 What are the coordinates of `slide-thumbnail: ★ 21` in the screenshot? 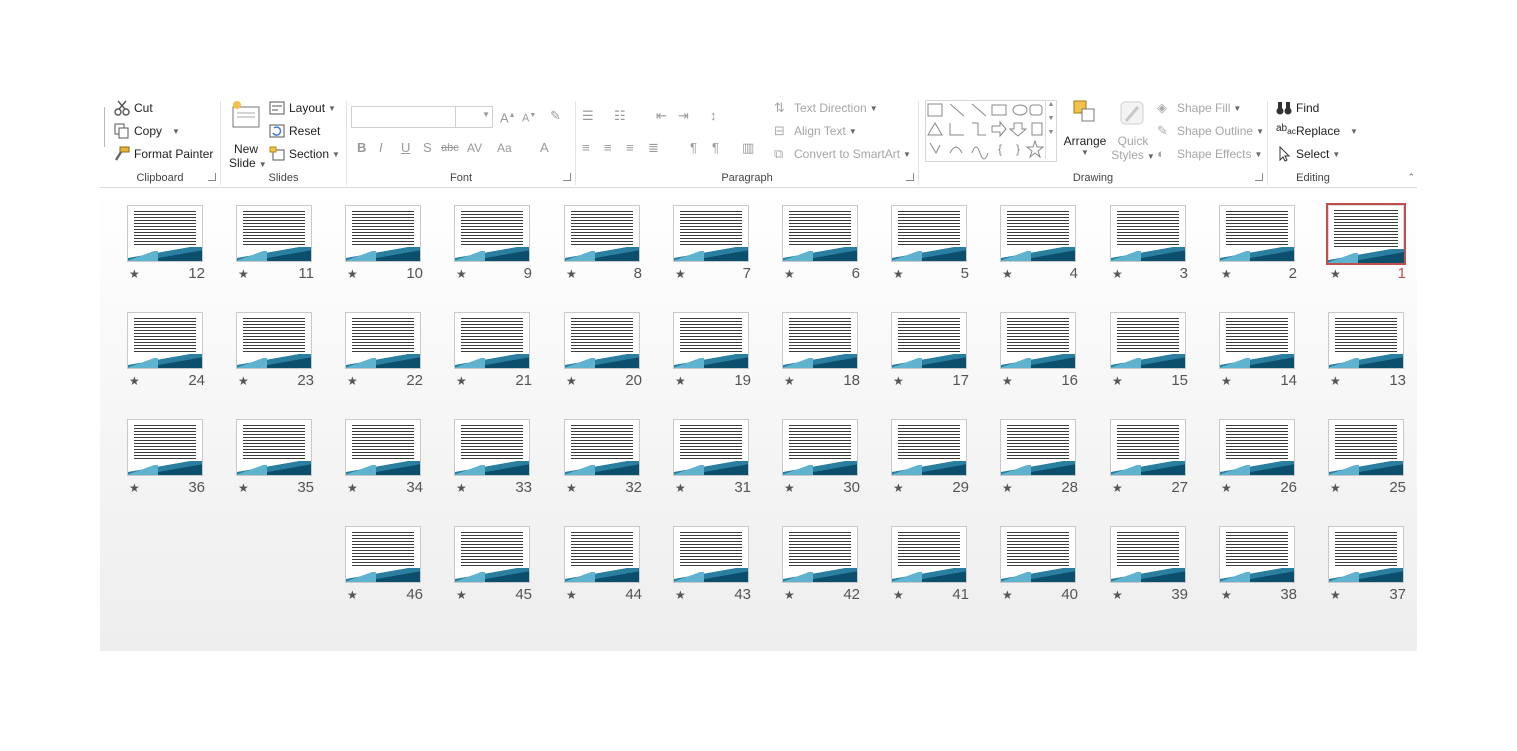 It's located at (493, 351).